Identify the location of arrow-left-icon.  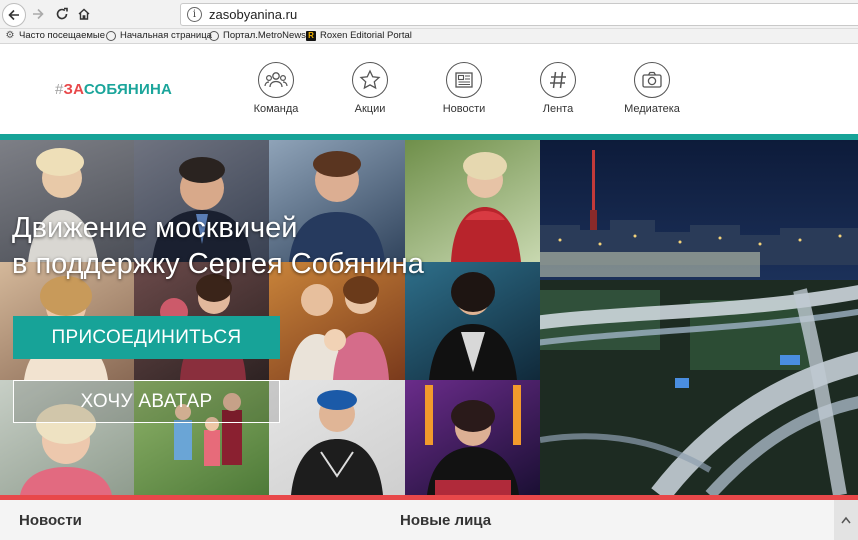
(13, 15).